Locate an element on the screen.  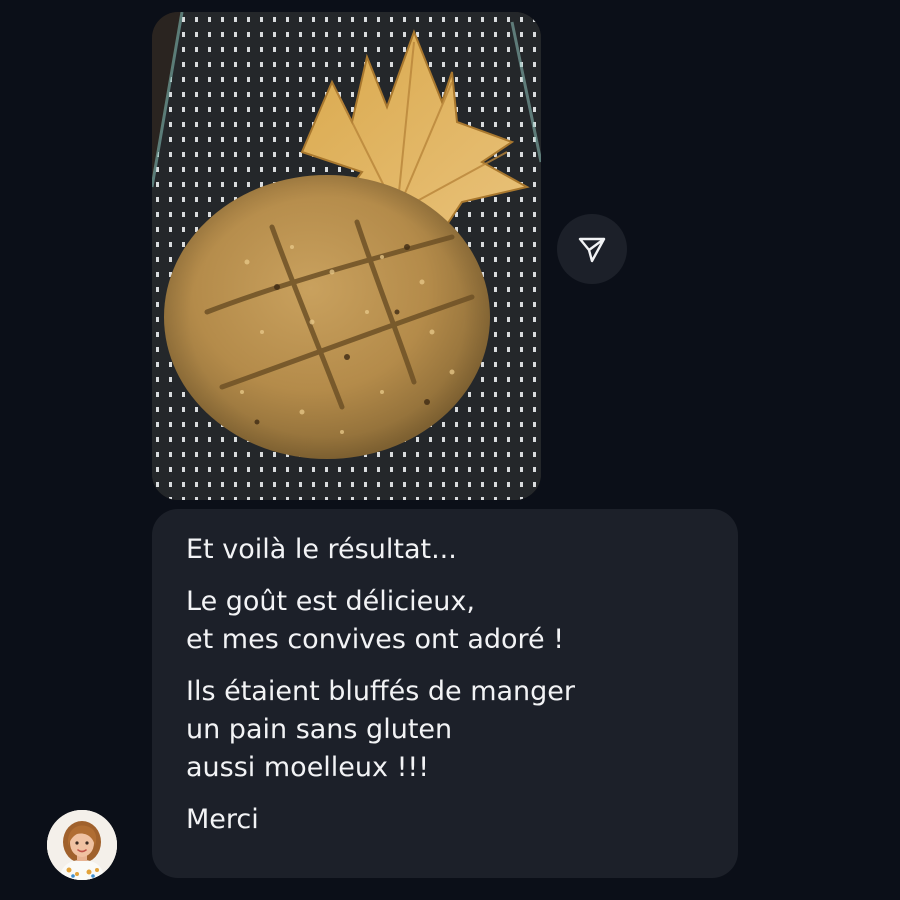
paper-plane-icon is located at coordinates (592, 250).